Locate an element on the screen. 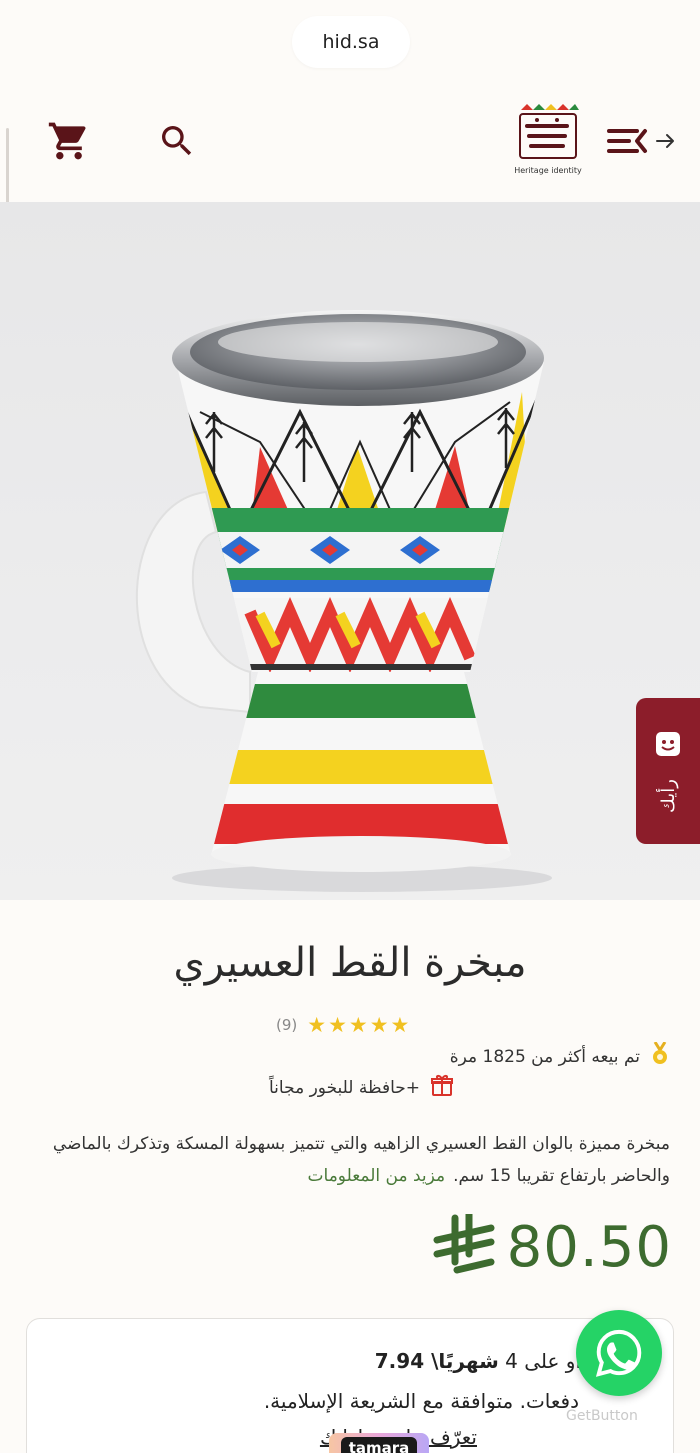 This screenshot has height=1453, width=700. product-title: مبخرة القط العسيري is located at coordinates (350, 963).